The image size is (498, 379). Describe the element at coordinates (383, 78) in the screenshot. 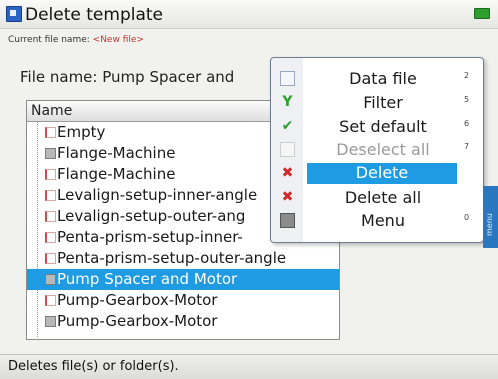

I see `menu-item-label: Data file` at that location.